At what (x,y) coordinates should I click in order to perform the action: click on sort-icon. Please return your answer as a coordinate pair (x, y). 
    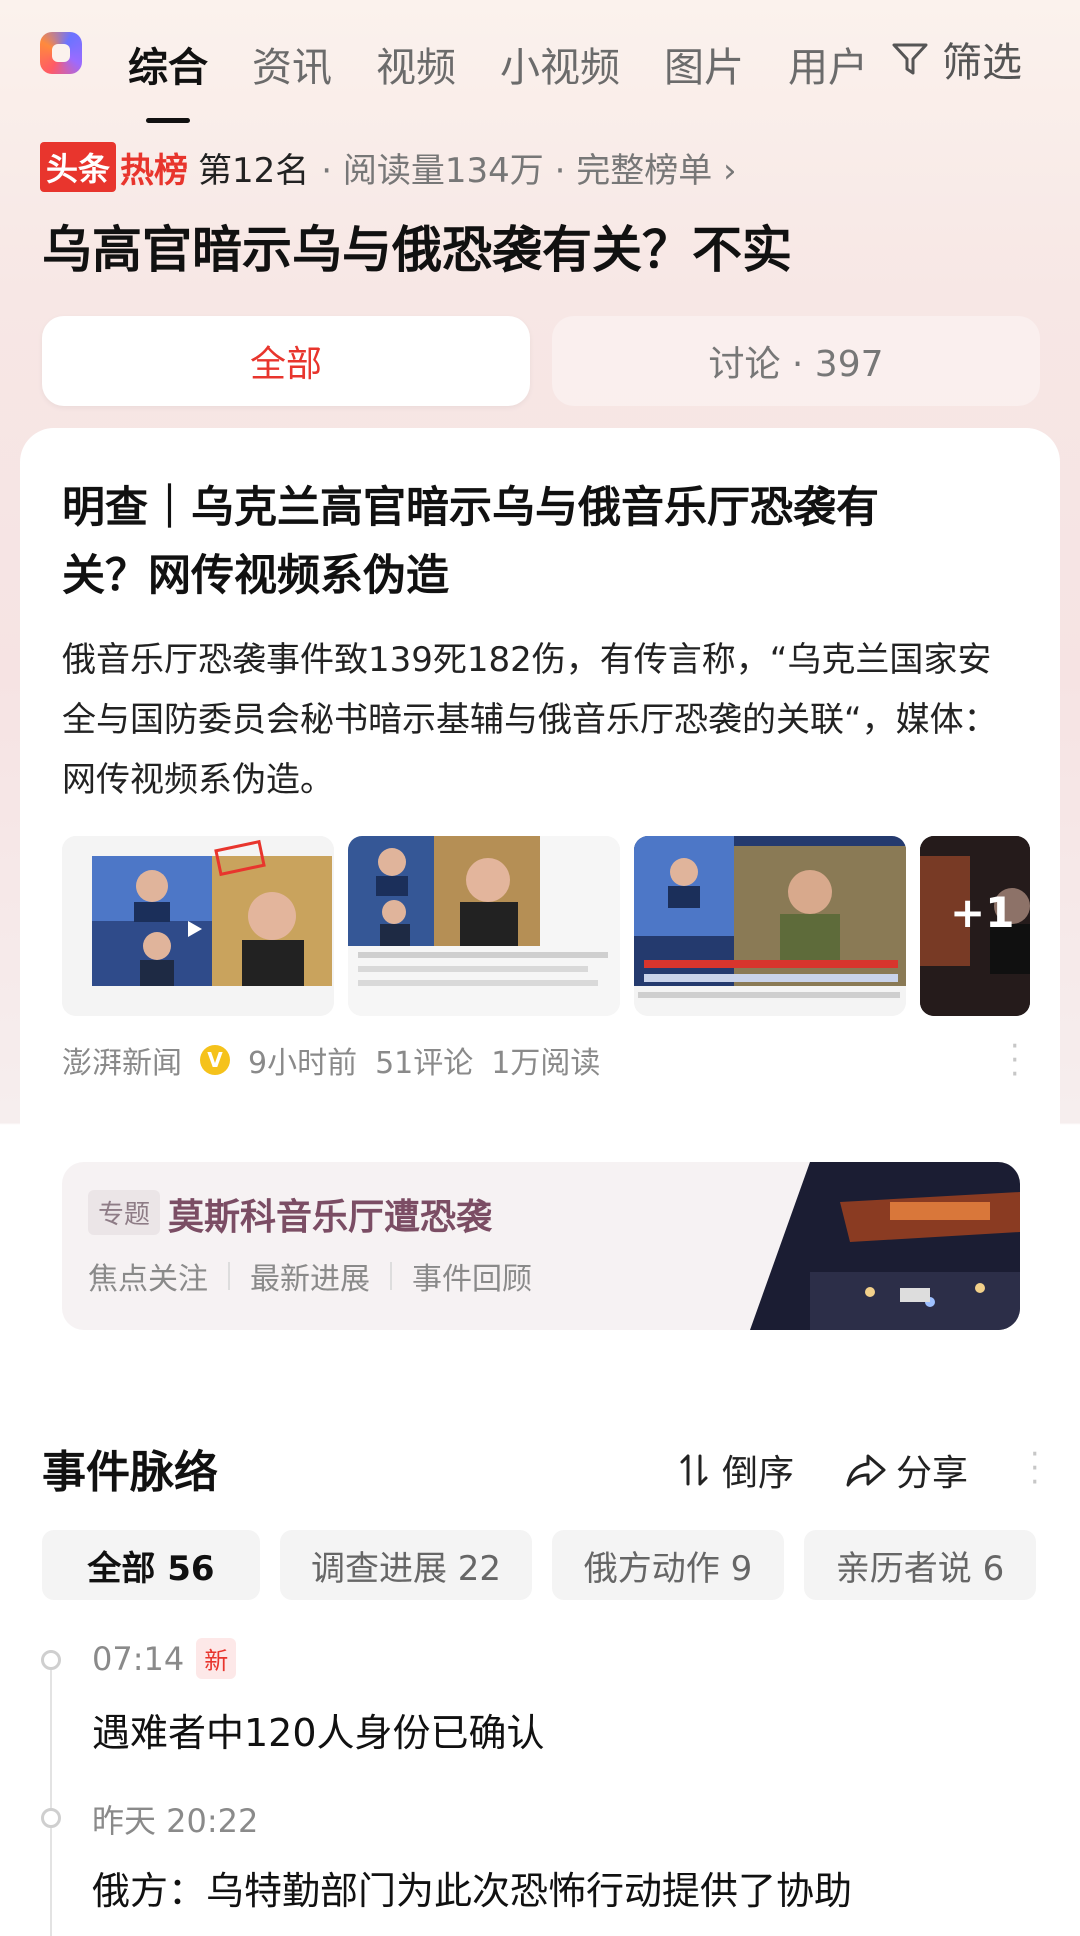
    Looking at the image, I should click on (694, 1470).